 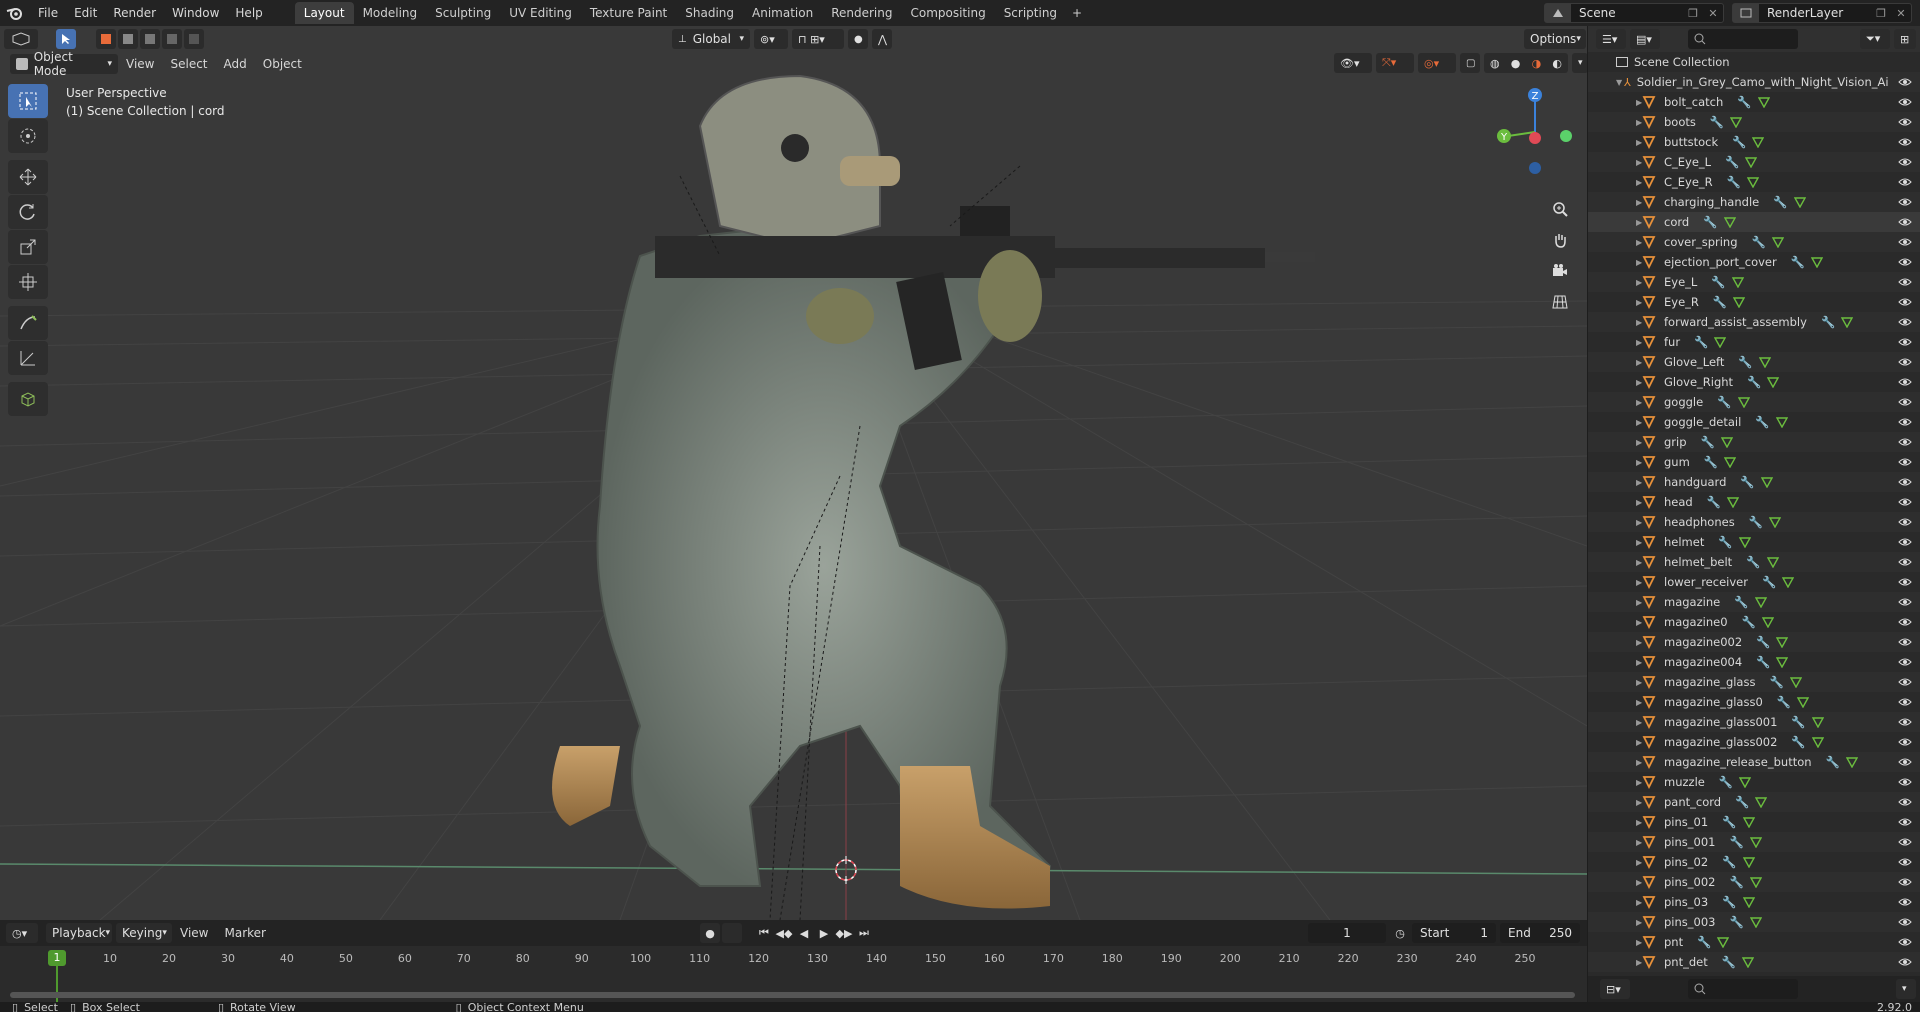 I want to click on play-icon: ▶, so click(x=824, y=933).